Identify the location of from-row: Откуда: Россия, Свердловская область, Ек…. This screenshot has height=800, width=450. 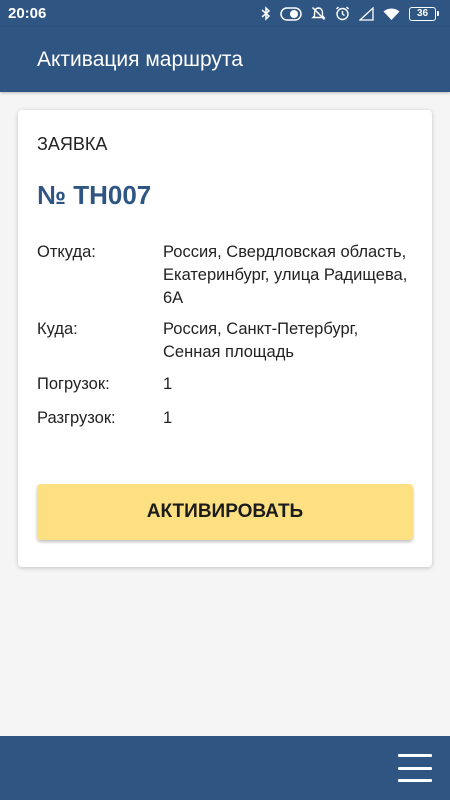
(227, 275).